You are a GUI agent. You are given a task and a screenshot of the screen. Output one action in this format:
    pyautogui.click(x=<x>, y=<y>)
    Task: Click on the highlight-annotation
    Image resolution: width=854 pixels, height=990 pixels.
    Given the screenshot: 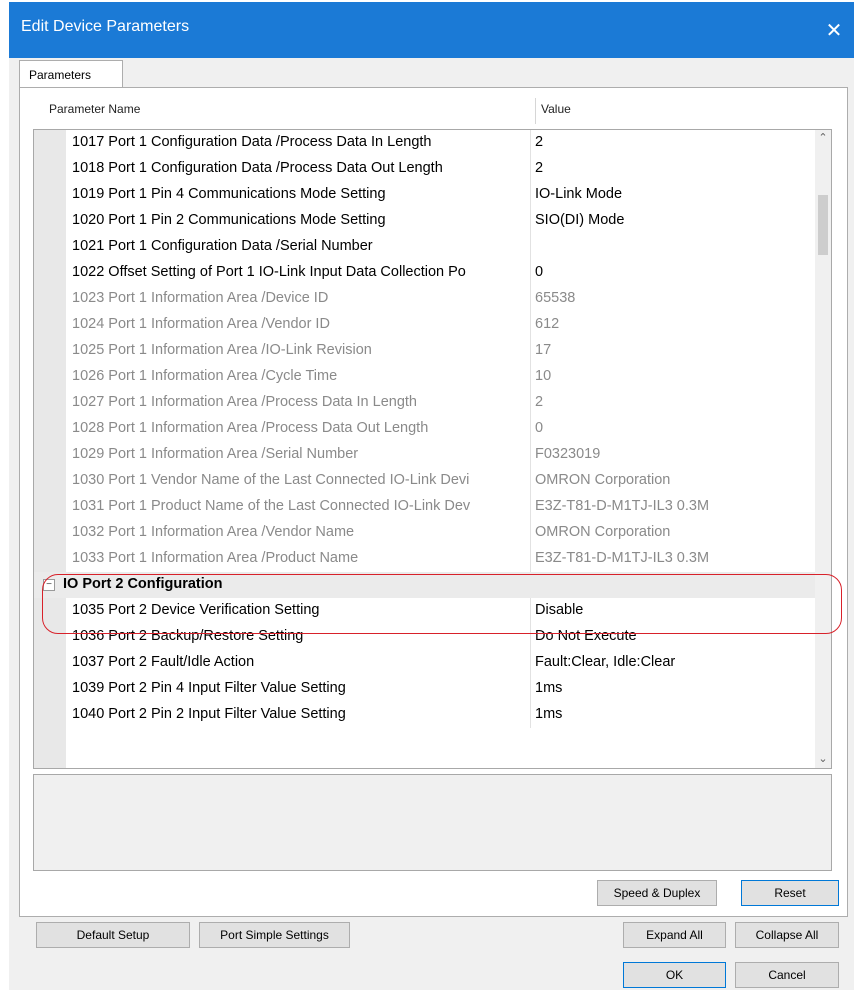 What is the action you would take?
    pyautogui.click(x=442, y=604)
    